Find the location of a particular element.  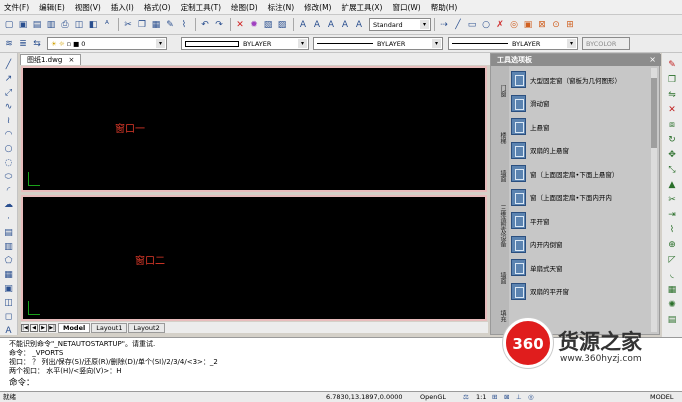

last-tab-icon: ▶| is located at coordinates (52, 327).